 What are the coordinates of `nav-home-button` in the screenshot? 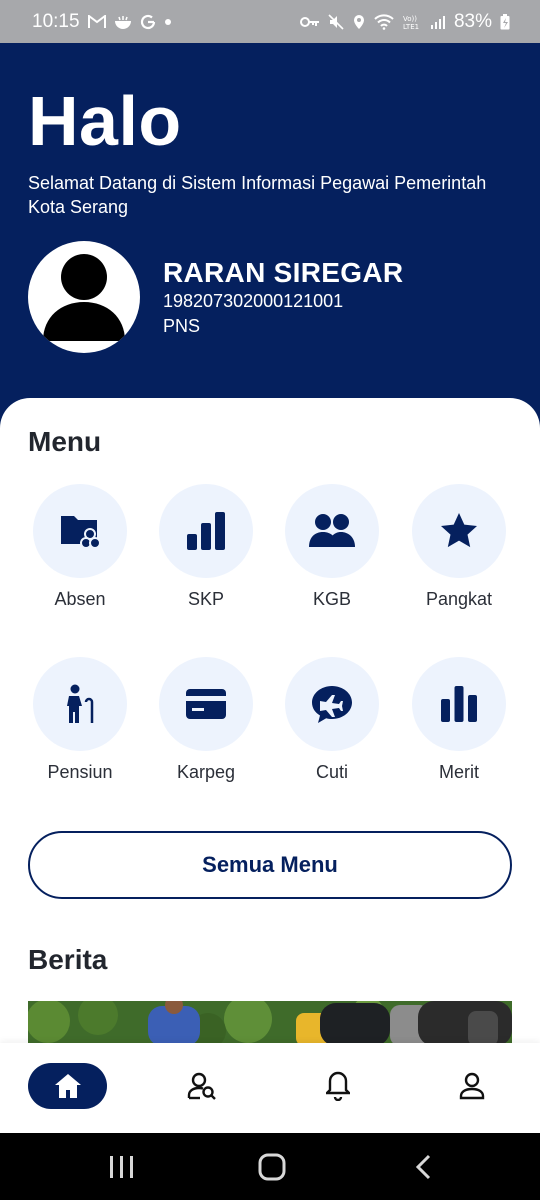 It's located at (67, 1086).